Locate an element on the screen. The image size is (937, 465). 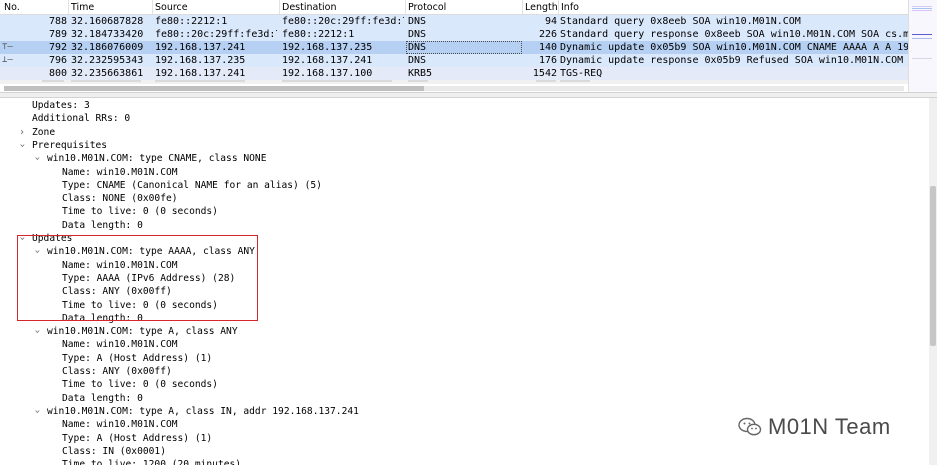
packet-row-partial is located at coordinates (454, 82).